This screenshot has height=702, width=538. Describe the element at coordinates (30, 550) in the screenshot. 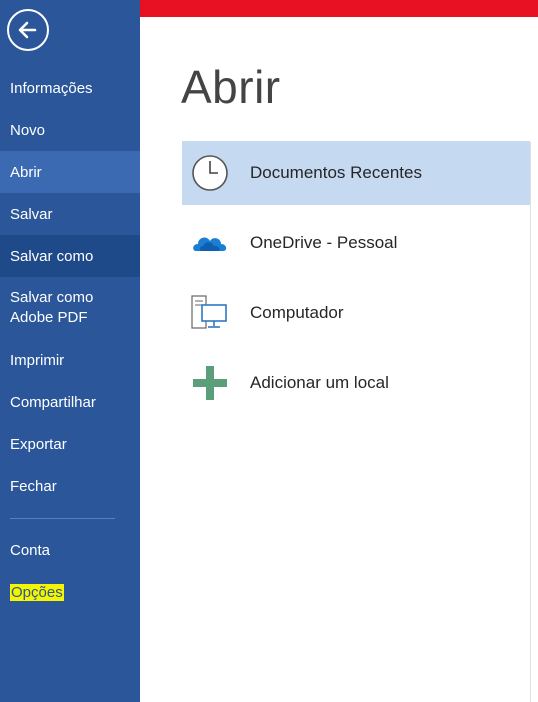

I see `nav-label: Conta` at that location.